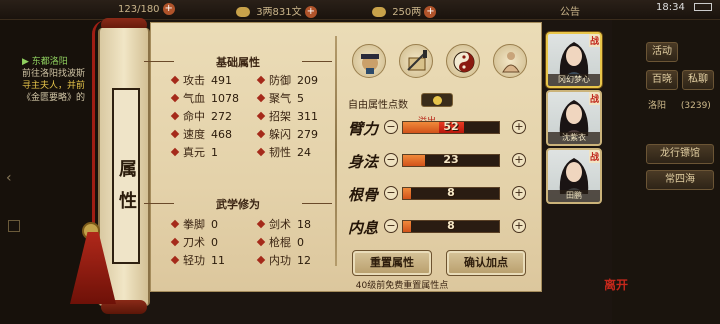 Image resolution: width=720 pixels, height=324 pixels. Describe the element at coordinates (201, 116) in the screenshot. I see `base-attr-item: 命中 272` at that location.